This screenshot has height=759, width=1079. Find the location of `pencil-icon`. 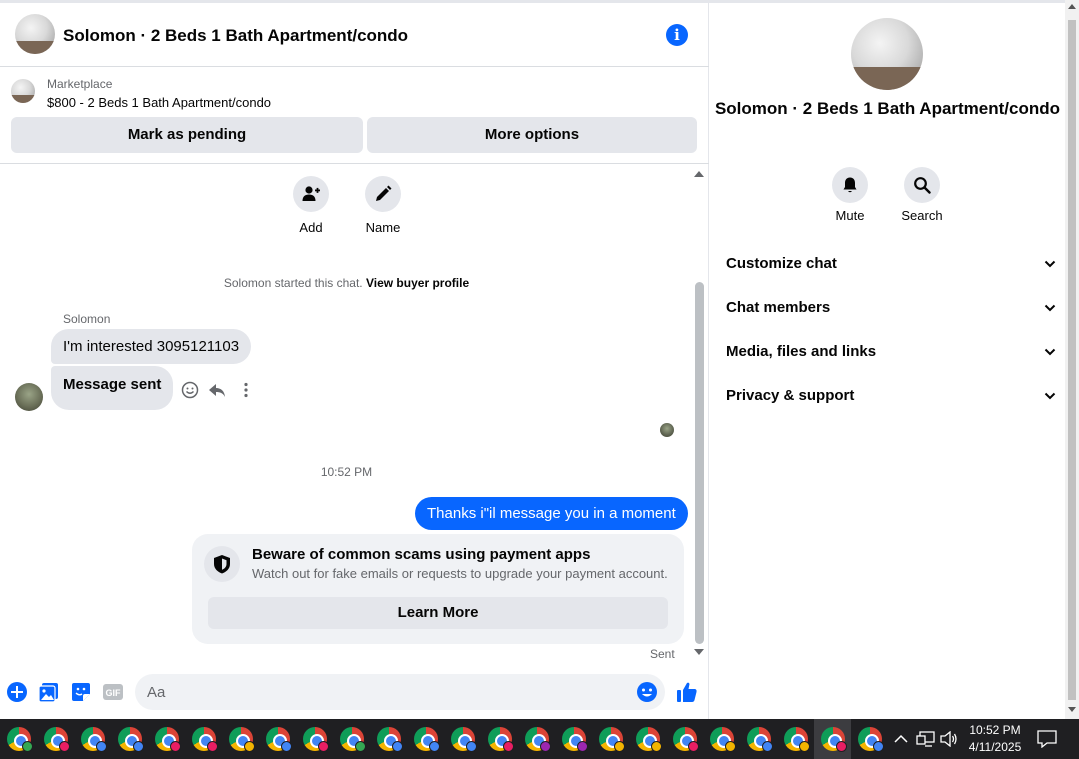

pencil-icon is located at coordinates (384, 193).